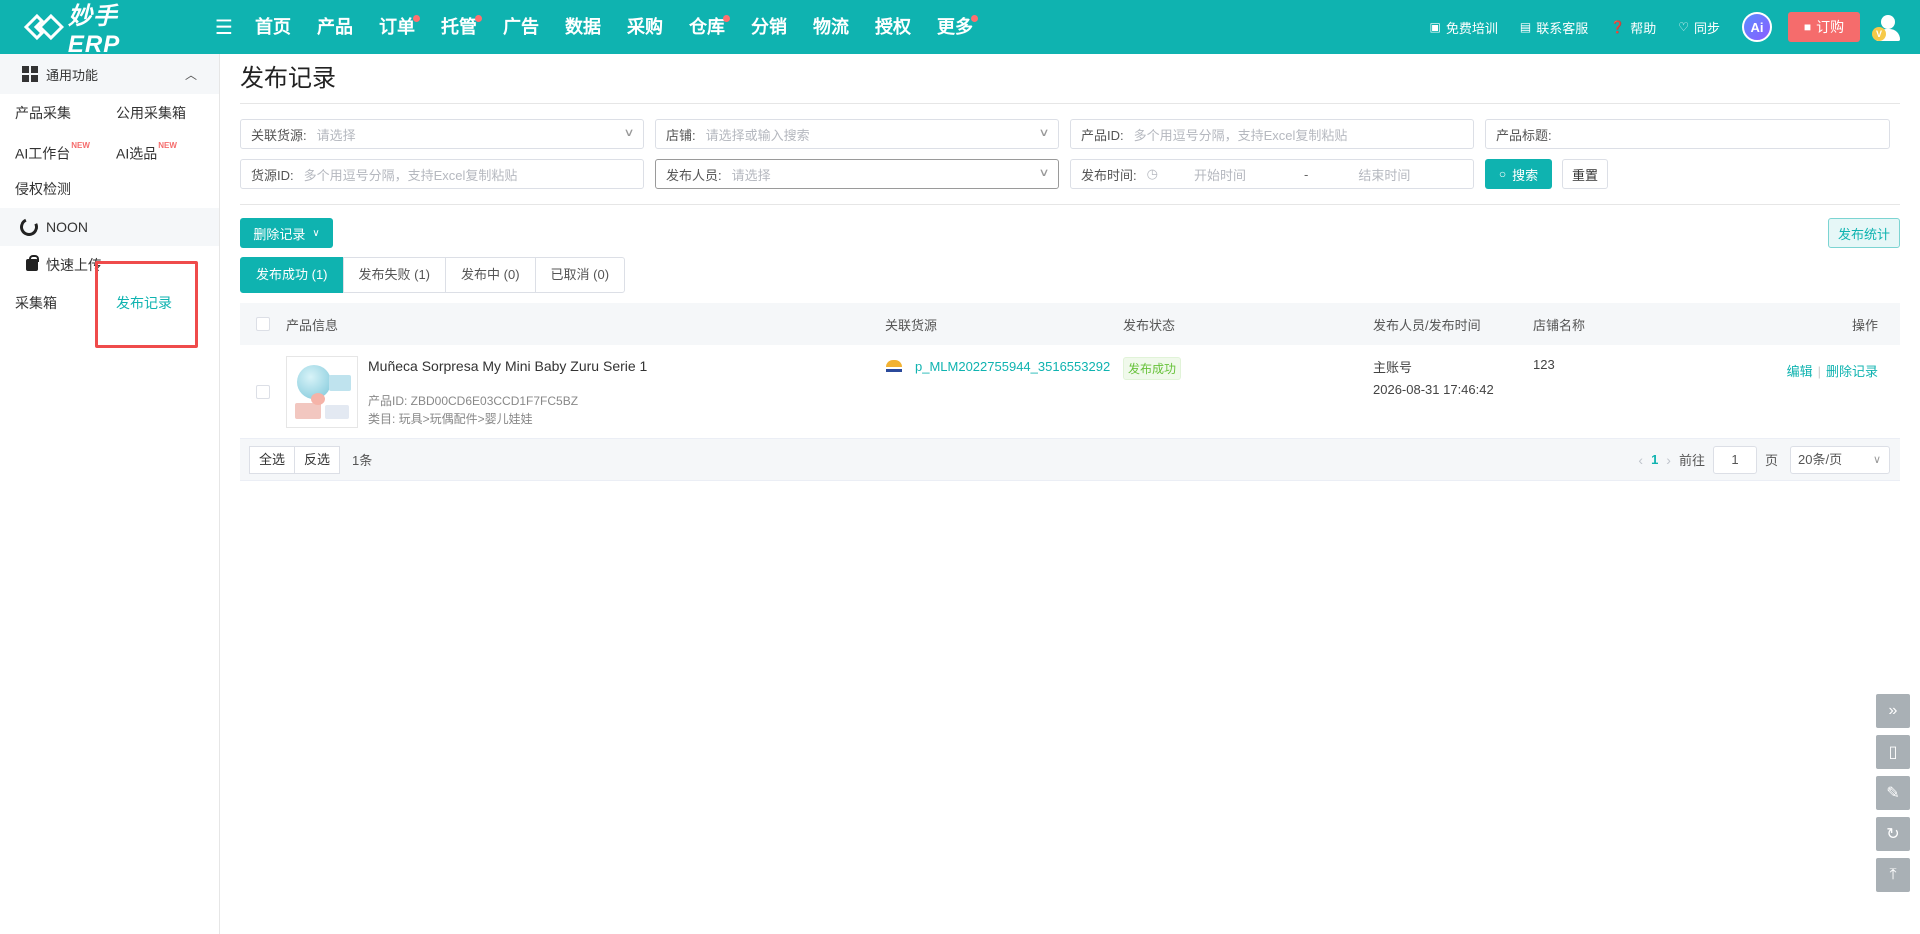 Image resolution: width=1920 pixels, height=934 pixels. Describe the element at coordinates (1525, 27) in the screenshot. I see `message-icon: ▤` at that location.